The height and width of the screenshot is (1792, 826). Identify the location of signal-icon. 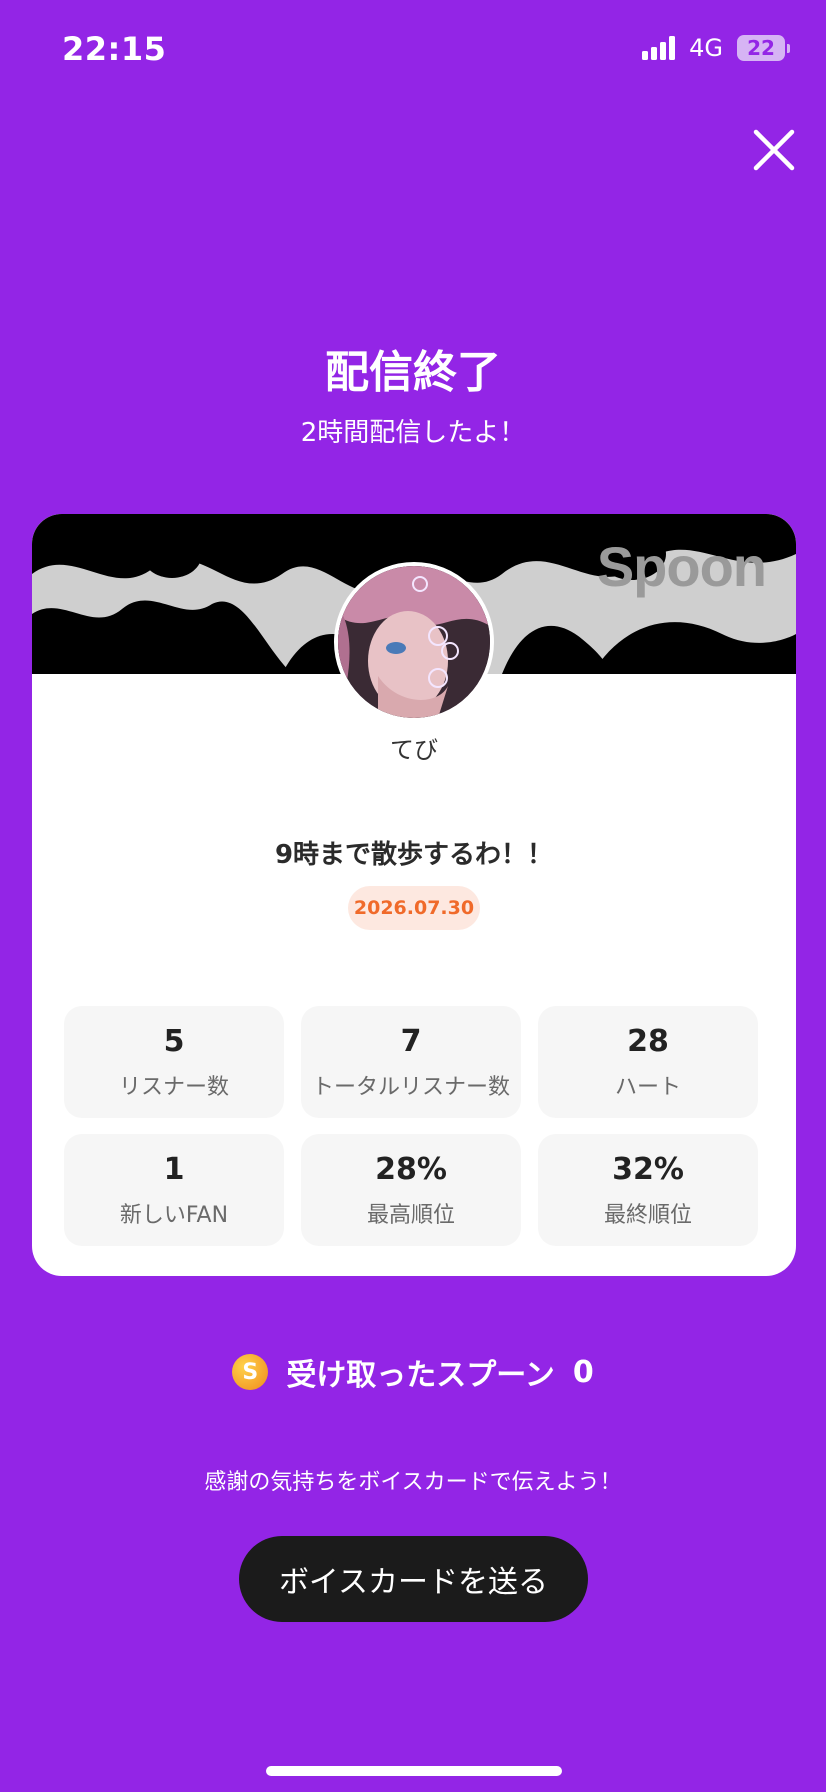
(659, 48).